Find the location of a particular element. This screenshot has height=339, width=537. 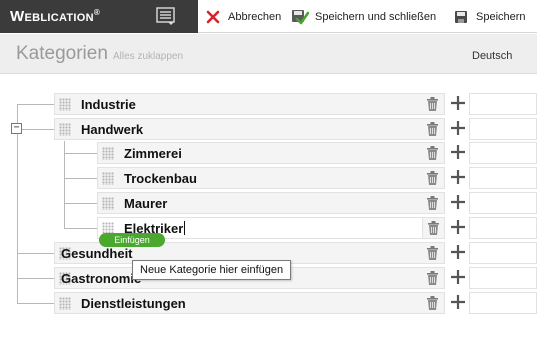

collapse-toggle: − is located at coordinates (16, 128).